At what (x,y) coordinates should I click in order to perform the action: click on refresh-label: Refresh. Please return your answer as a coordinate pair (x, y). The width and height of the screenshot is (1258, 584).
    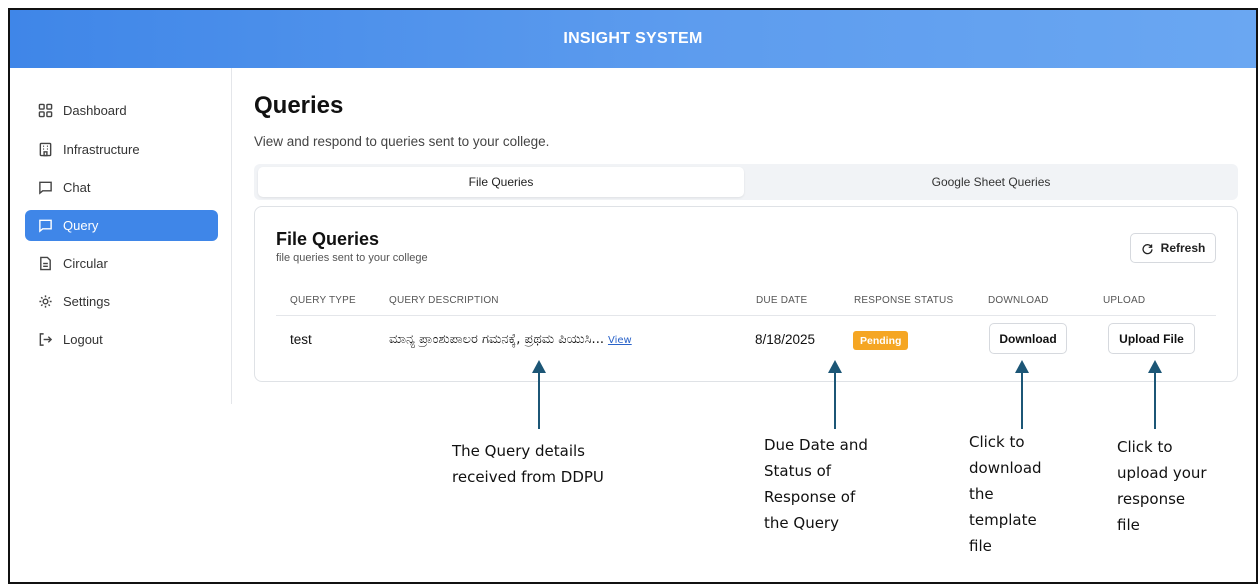
    Looking at the image, I should click on (1183, 248).